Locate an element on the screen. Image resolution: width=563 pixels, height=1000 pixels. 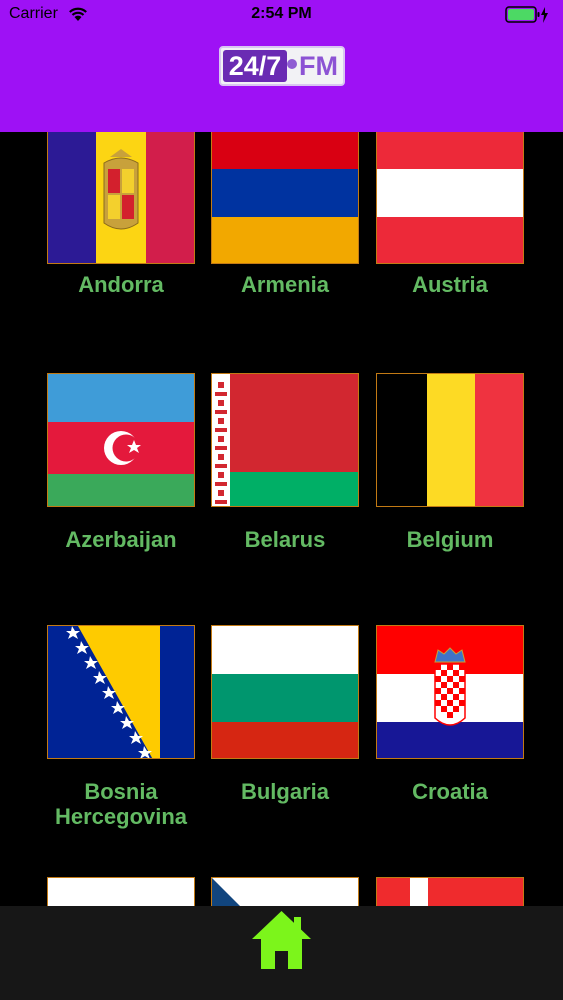
croatia-flag is located at coordinates (450, 692).